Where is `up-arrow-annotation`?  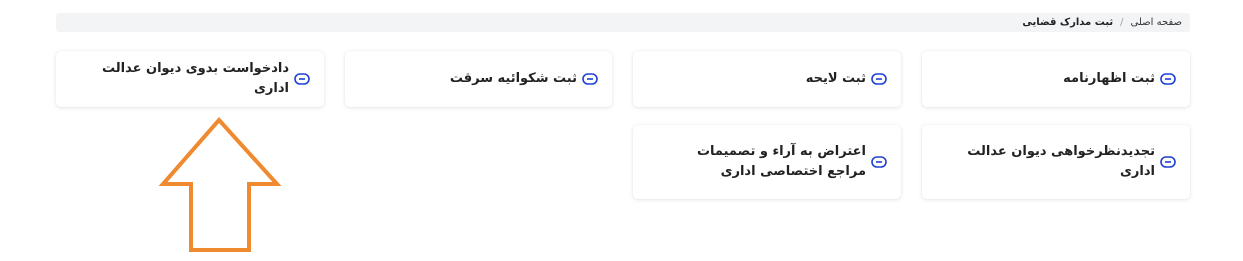
up-arrow-annotation is located at coordinates (220, 184).